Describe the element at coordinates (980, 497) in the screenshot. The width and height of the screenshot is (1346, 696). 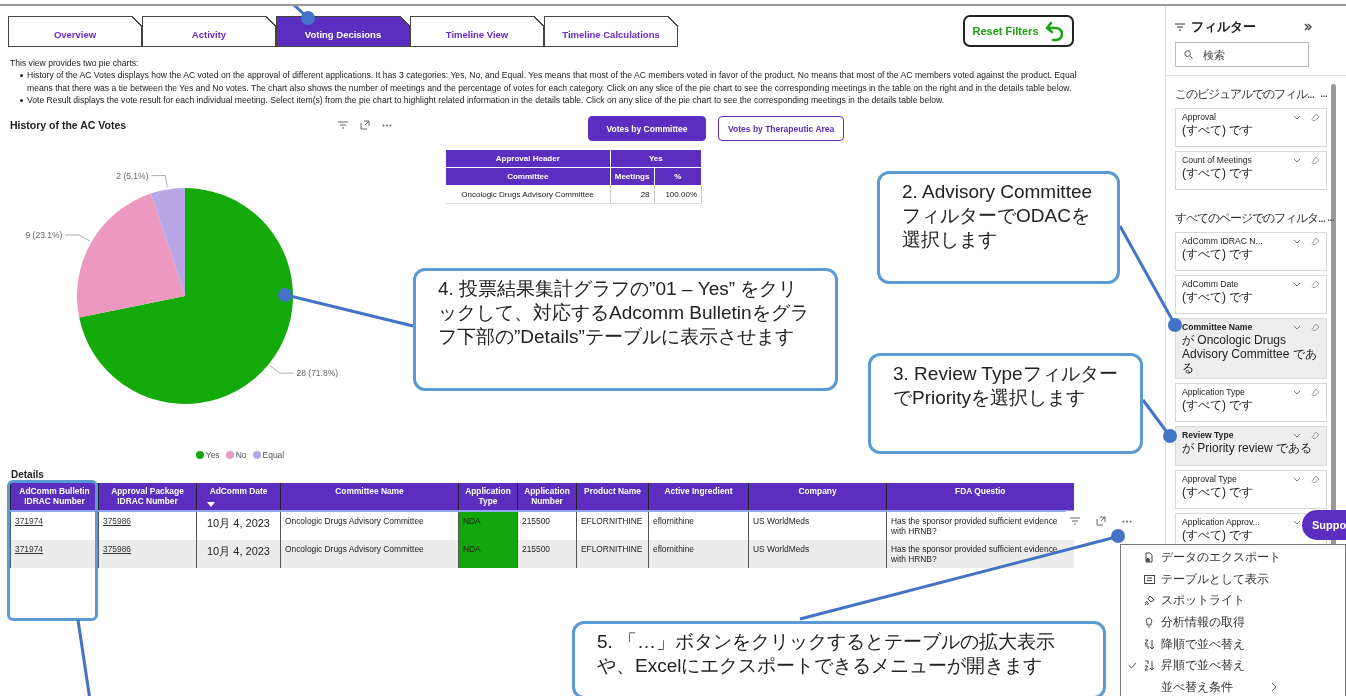
I see `column-header: FDA Questio` at that location.